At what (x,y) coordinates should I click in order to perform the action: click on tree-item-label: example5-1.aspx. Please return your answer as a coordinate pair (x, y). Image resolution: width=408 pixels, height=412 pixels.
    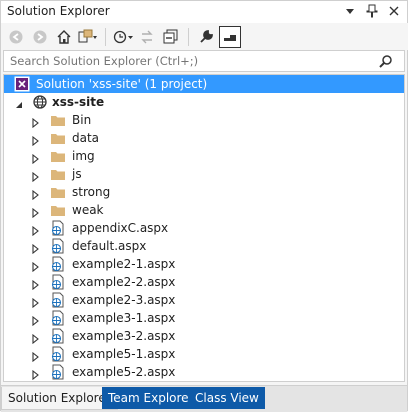
    Looking at the image, I should click on (124, 354).